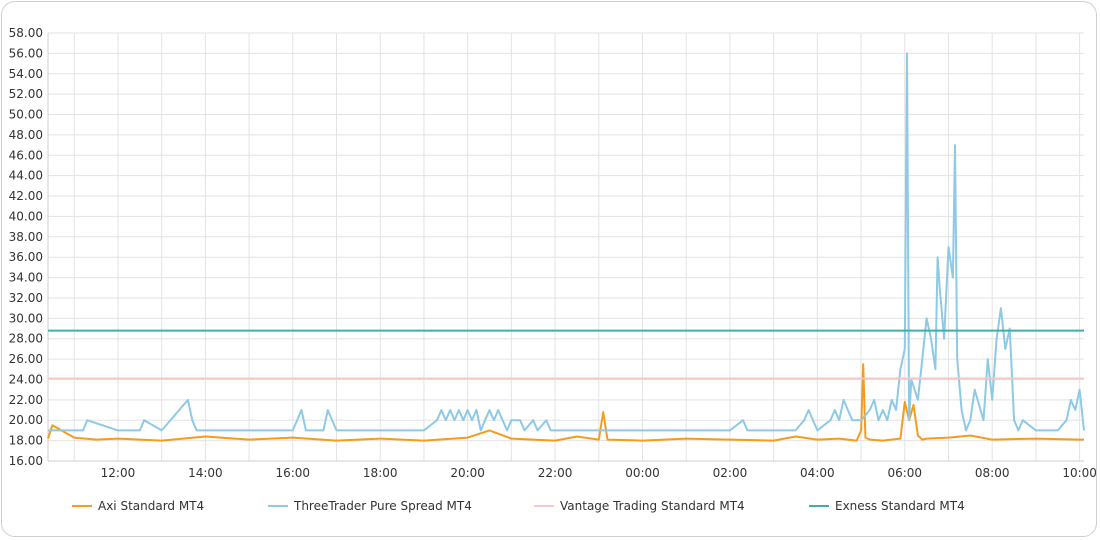 This screenshot has height=540, width=1100. I want to click on y-tick-label: 58.00, so click(26, 33).